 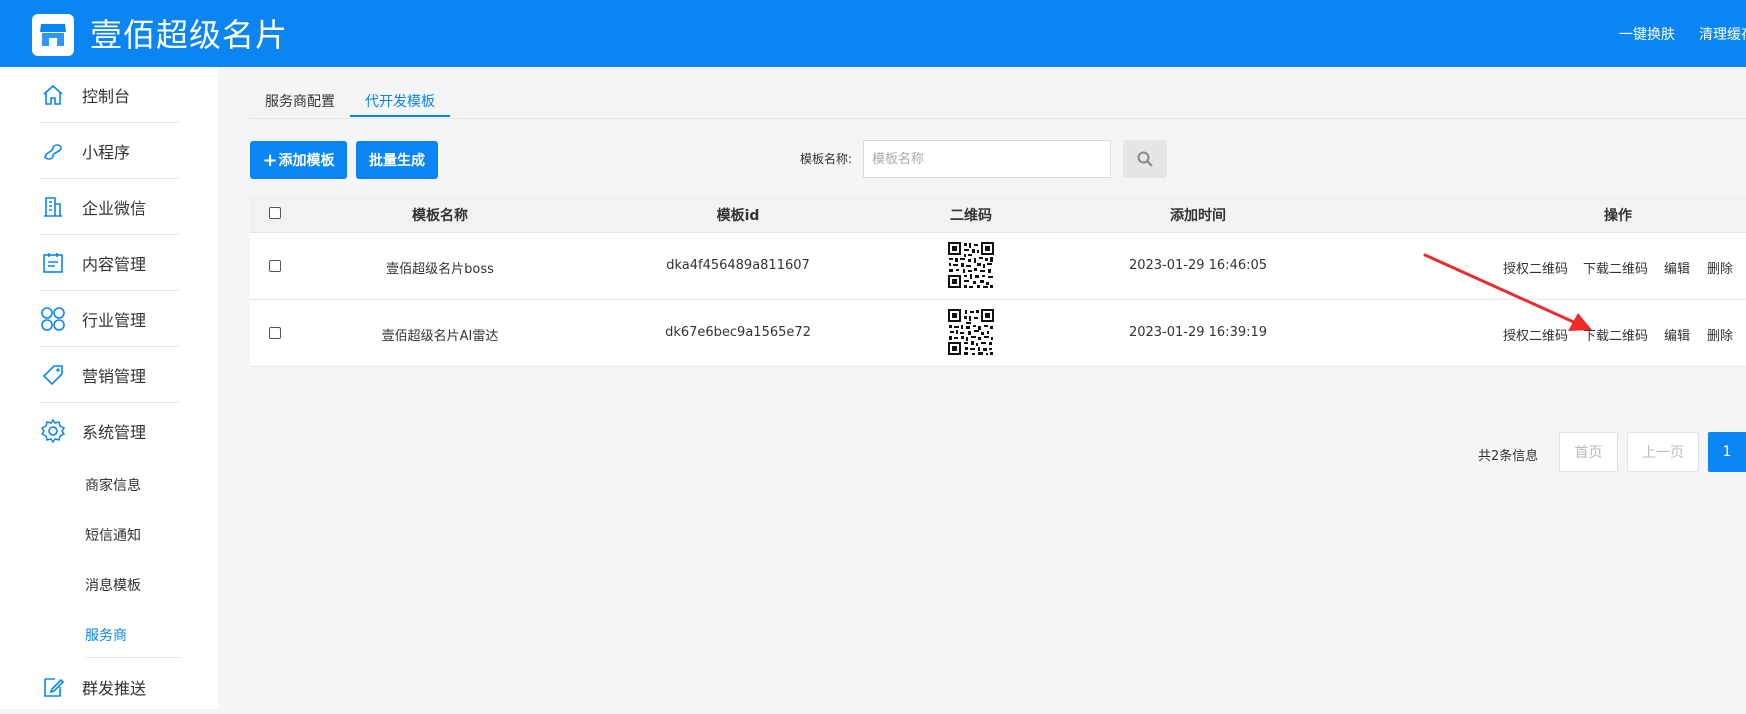 I want to click on batch-generate-button: 批量生成, so click(x=397, y=160).